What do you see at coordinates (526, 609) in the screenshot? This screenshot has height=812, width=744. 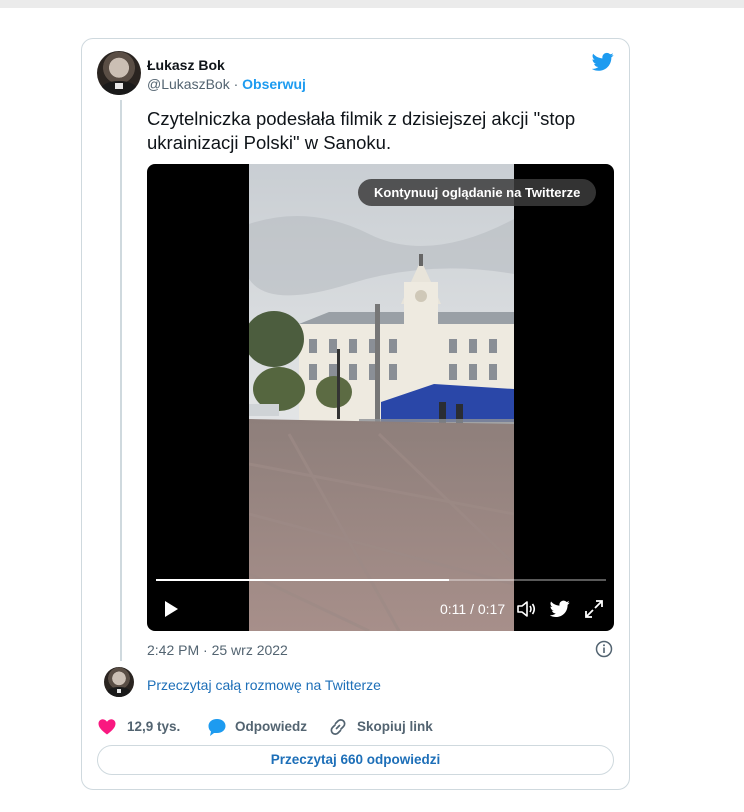 I see `volume-icon` at bounding box center [526, 609].